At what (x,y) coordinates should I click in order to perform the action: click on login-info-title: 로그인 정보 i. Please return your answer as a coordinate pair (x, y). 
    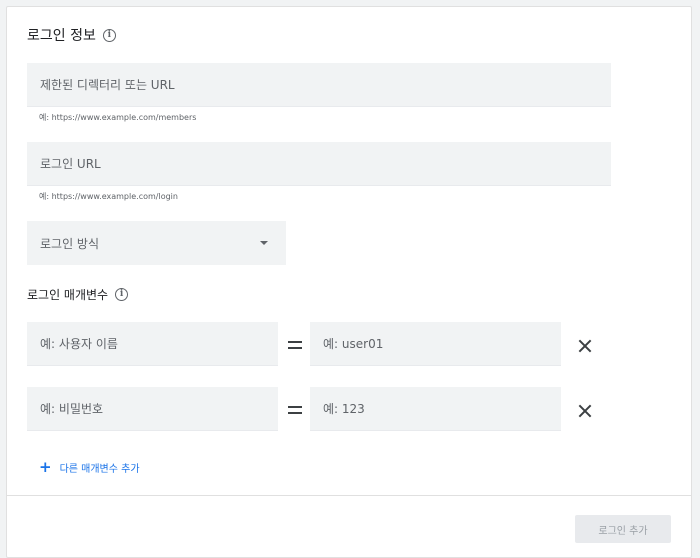
    Looking at the image, I should click on (71, 35).